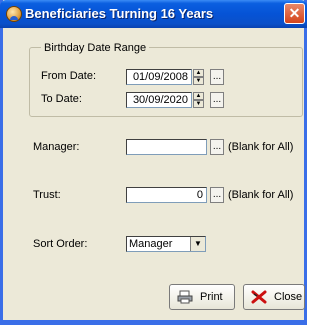  What do you see at coordinates (261, 195) in the screenshot?
I see `trust-hint: (Blank for All)` at bounding box center [261, 195].